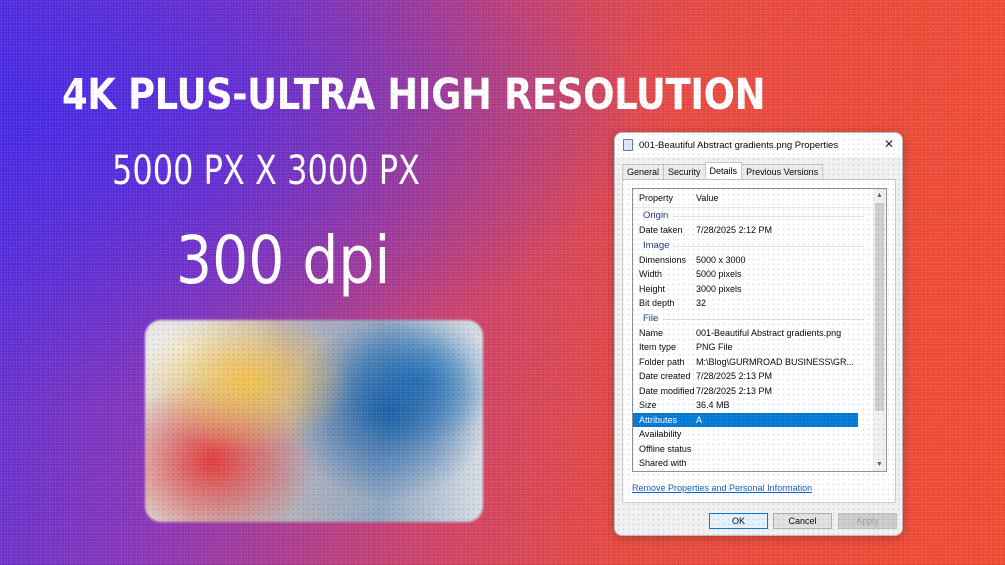  What do you see at coordinates (738, 521) in the screenshot?
I see `ok-button: OK` at bounding box center [738, 521].